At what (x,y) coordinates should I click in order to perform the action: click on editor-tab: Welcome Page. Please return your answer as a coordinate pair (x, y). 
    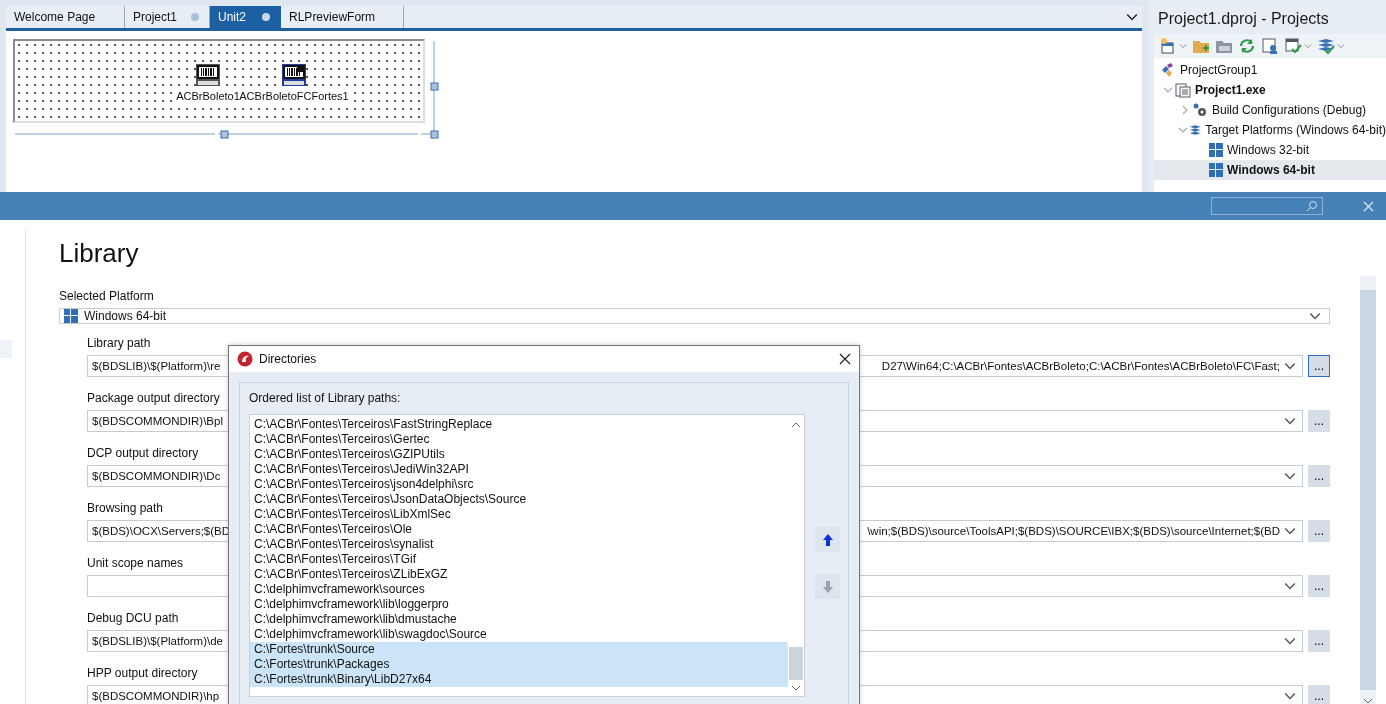
    Looking at the image, I should click on (65, 17).